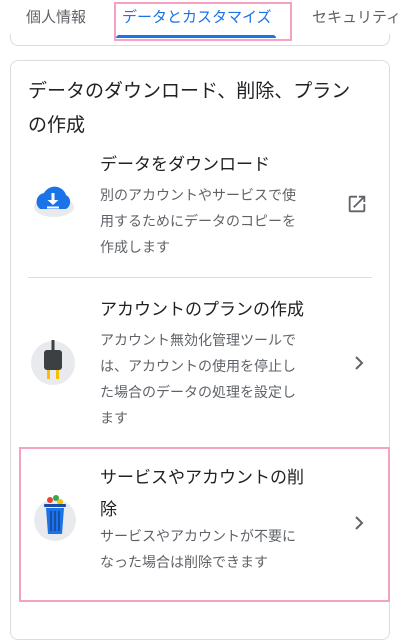 The image size is (400, 640). Describe the element at coordinates (200, 277) in the screenshot. I see `item-divider` at that location.